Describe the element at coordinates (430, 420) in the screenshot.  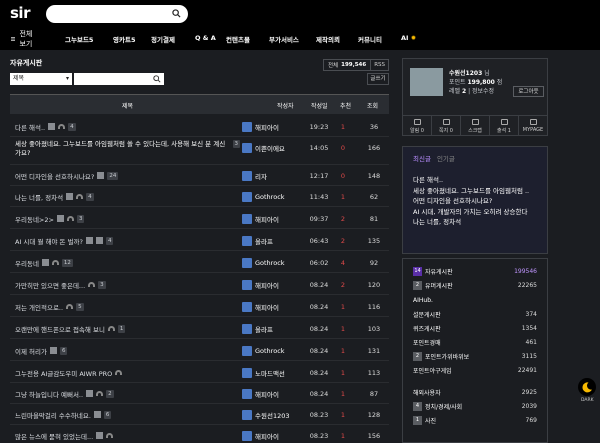
I see `board-name: 사진` at that location.